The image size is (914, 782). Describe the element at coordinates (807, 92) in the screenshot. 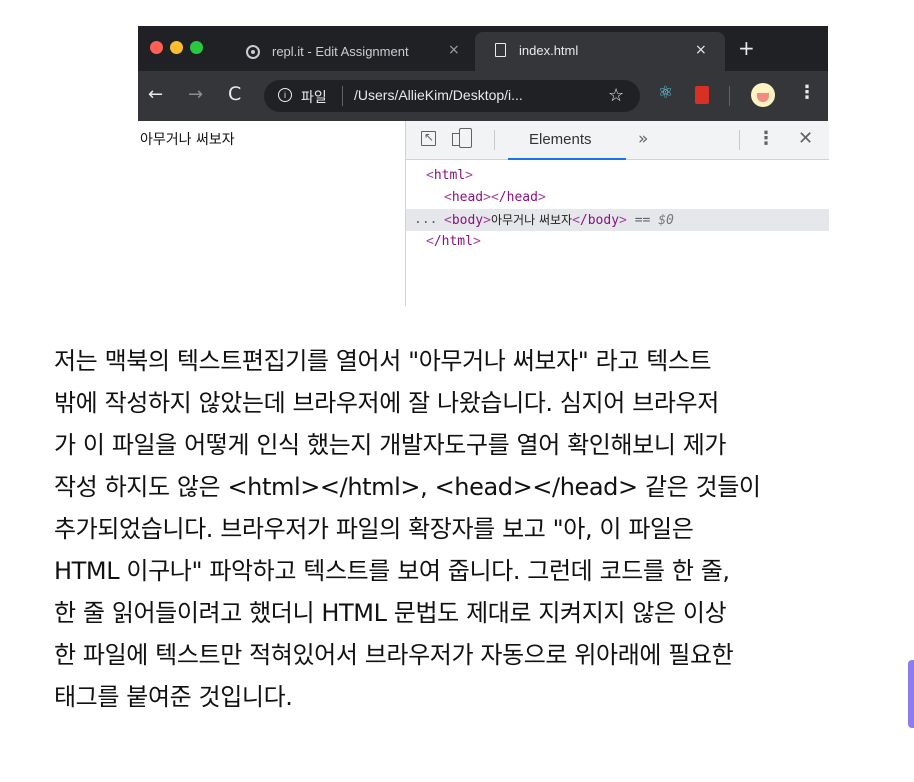

I see `browser-menu-icon: ⋮` at that location.